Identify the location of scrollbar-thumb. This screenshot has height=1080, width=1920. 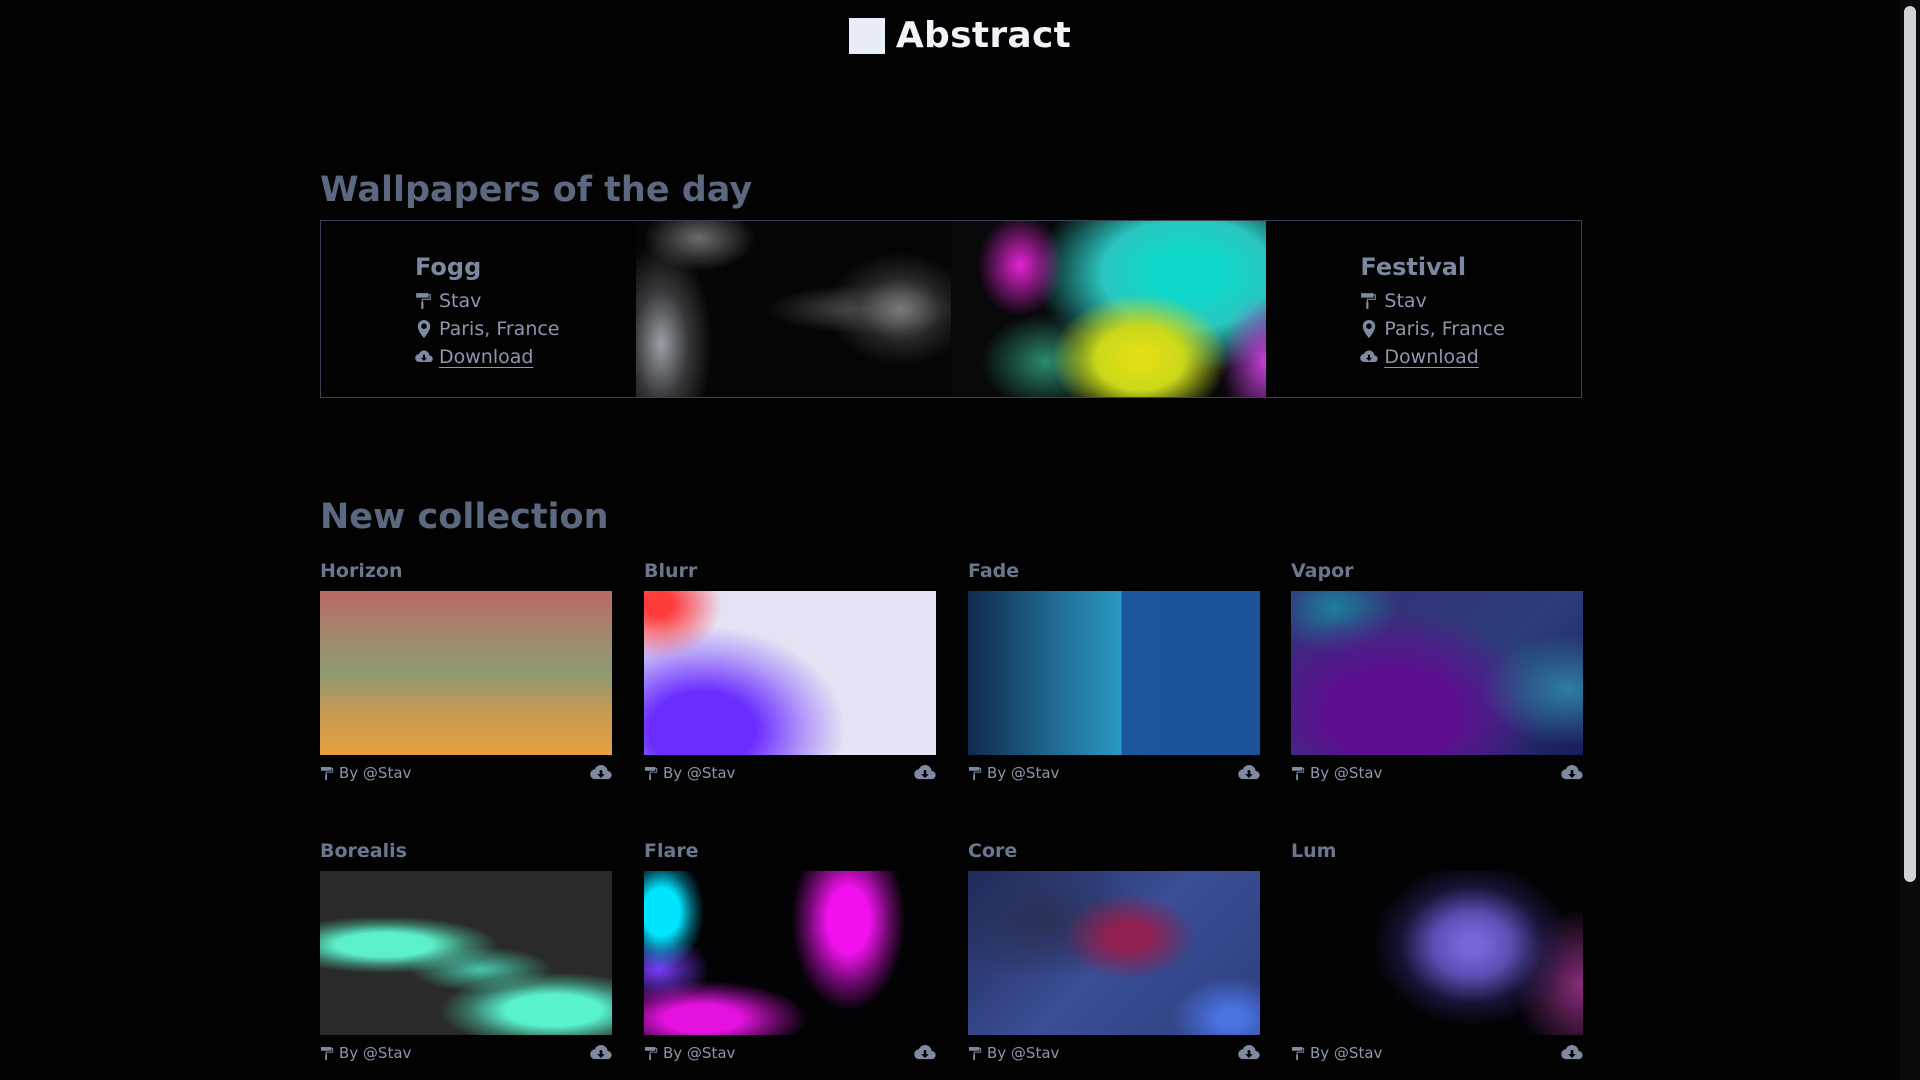
(1910, 444).